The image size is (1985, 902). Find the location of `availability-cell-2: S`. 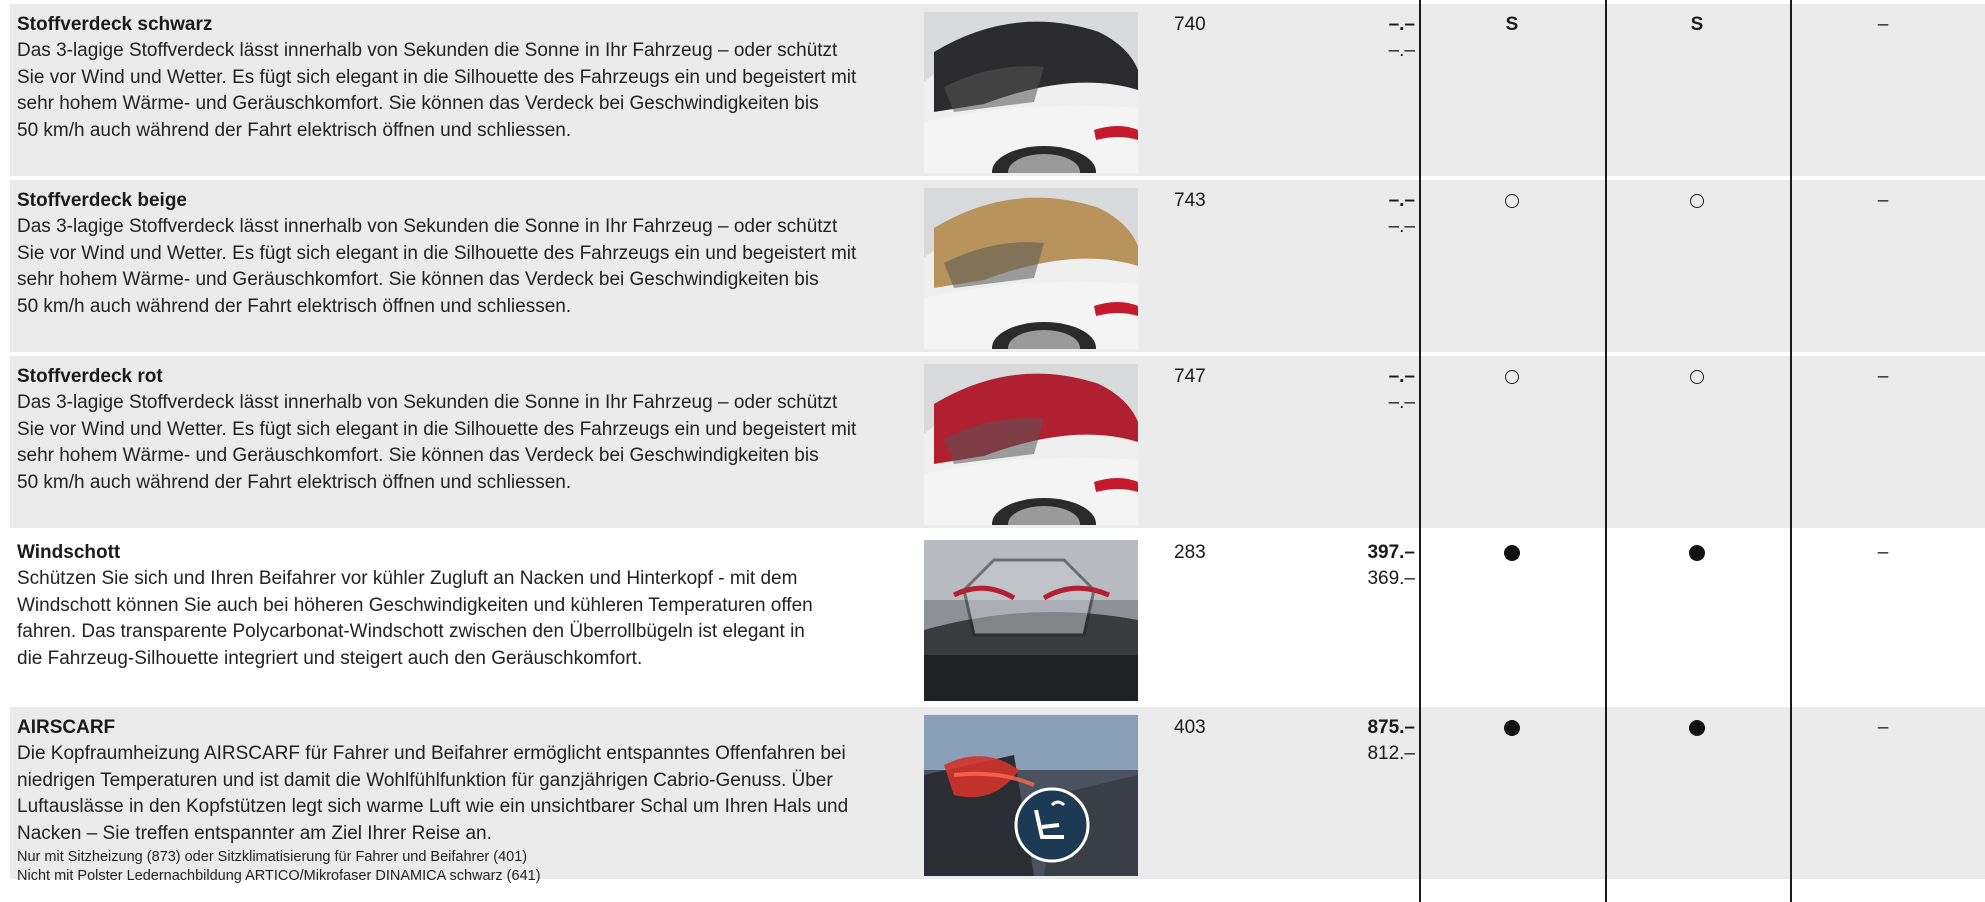

availability-cell-2: S is located at coordinates (1697, 24).